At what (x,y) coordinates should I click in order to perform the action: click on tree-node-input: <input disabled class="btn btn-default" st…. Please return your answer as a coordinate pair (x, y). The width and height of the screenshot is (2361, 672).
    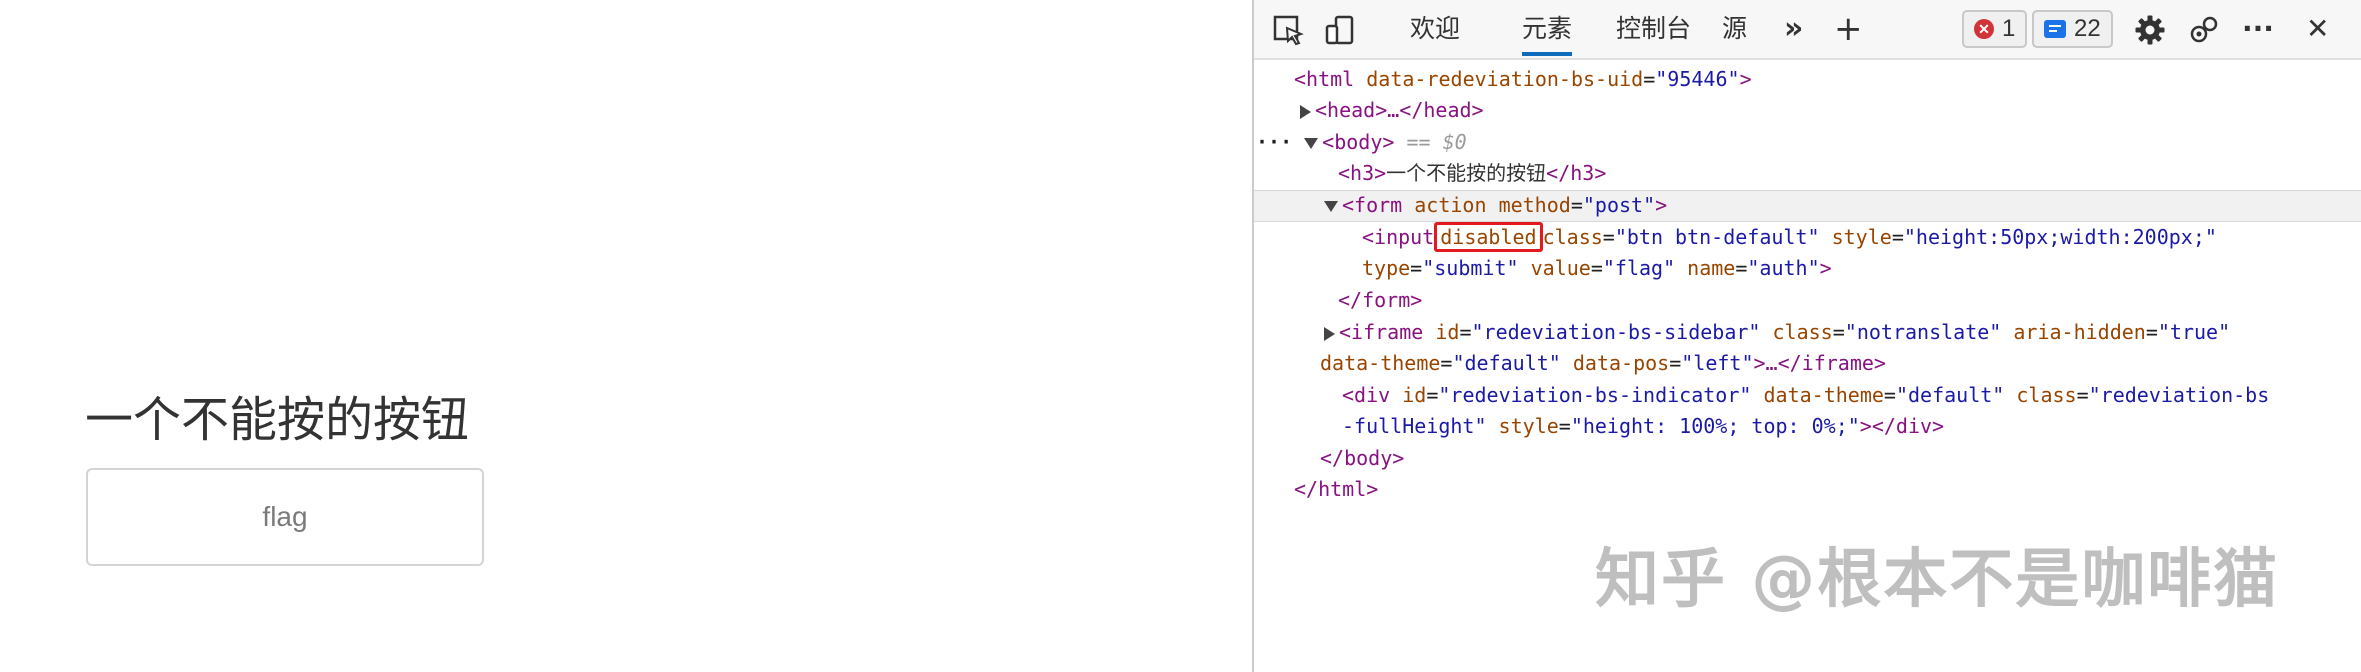
    Looking at the image, I should click on (1789, 237).